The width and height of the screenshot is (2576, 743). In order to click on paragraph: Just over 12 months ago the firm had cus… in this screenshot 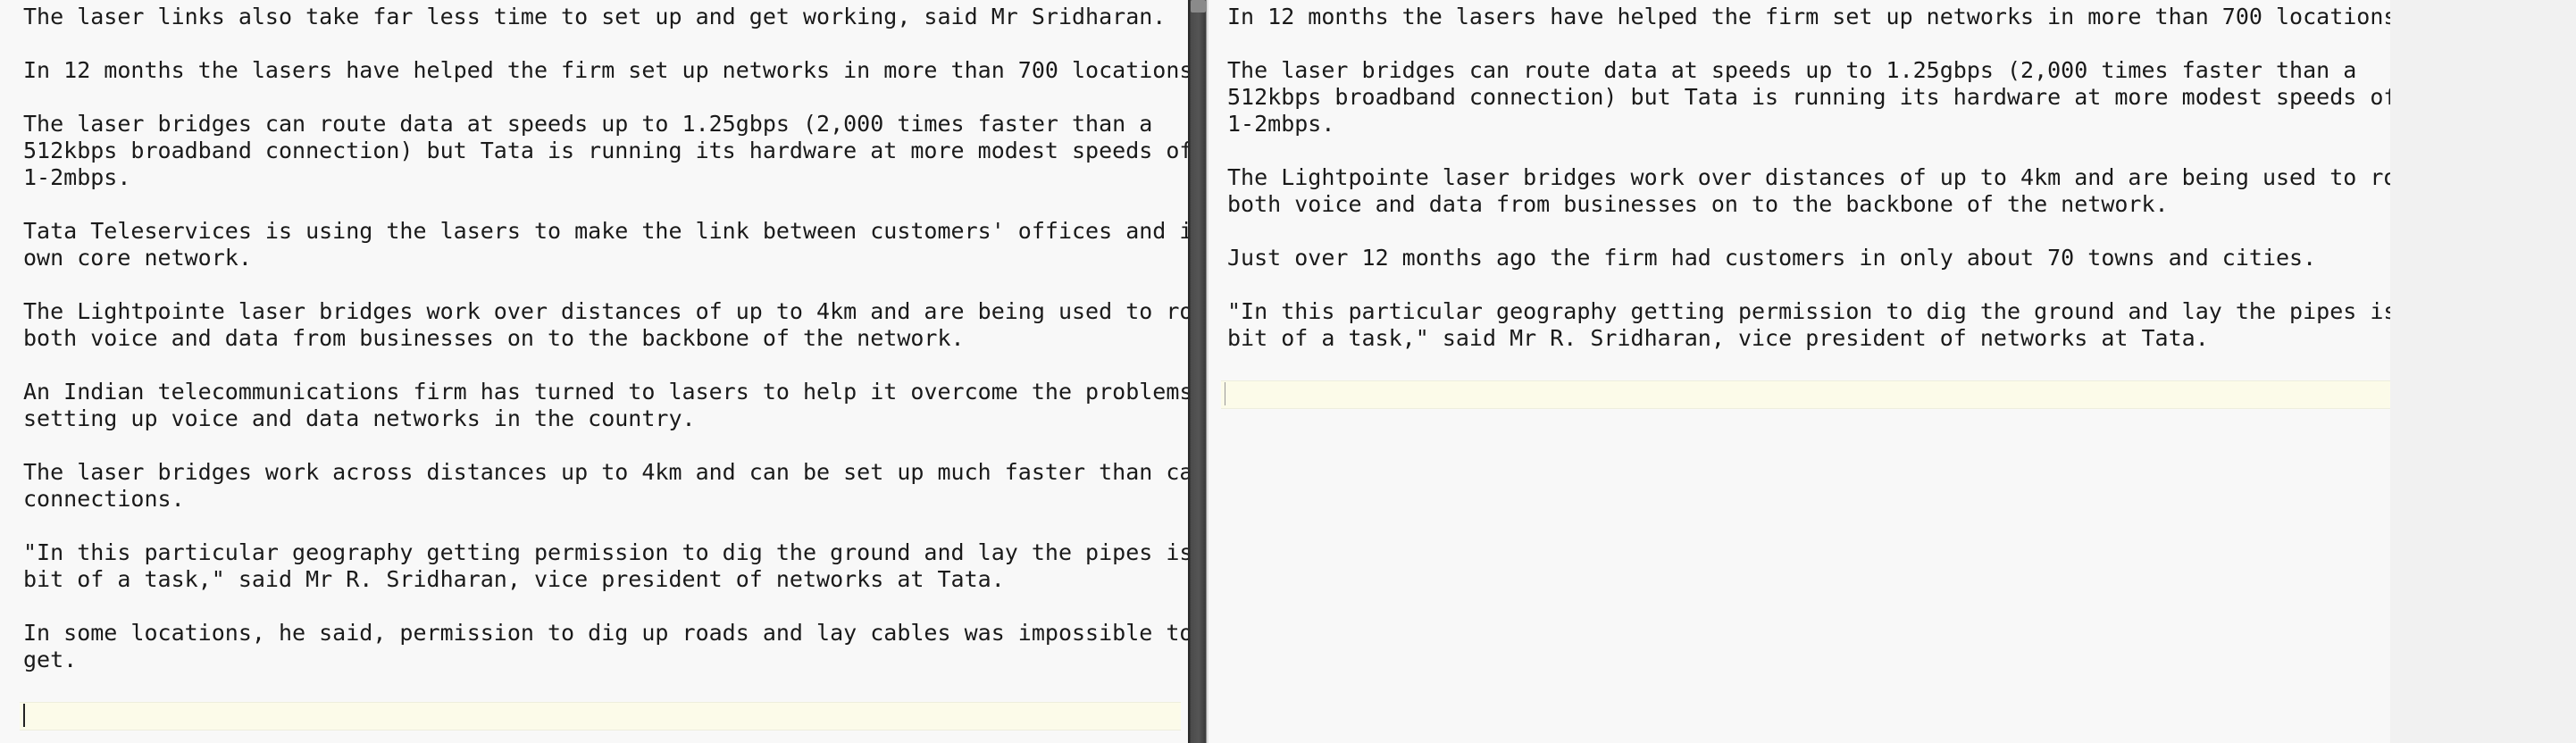, I will do `click(1833, 258)`.